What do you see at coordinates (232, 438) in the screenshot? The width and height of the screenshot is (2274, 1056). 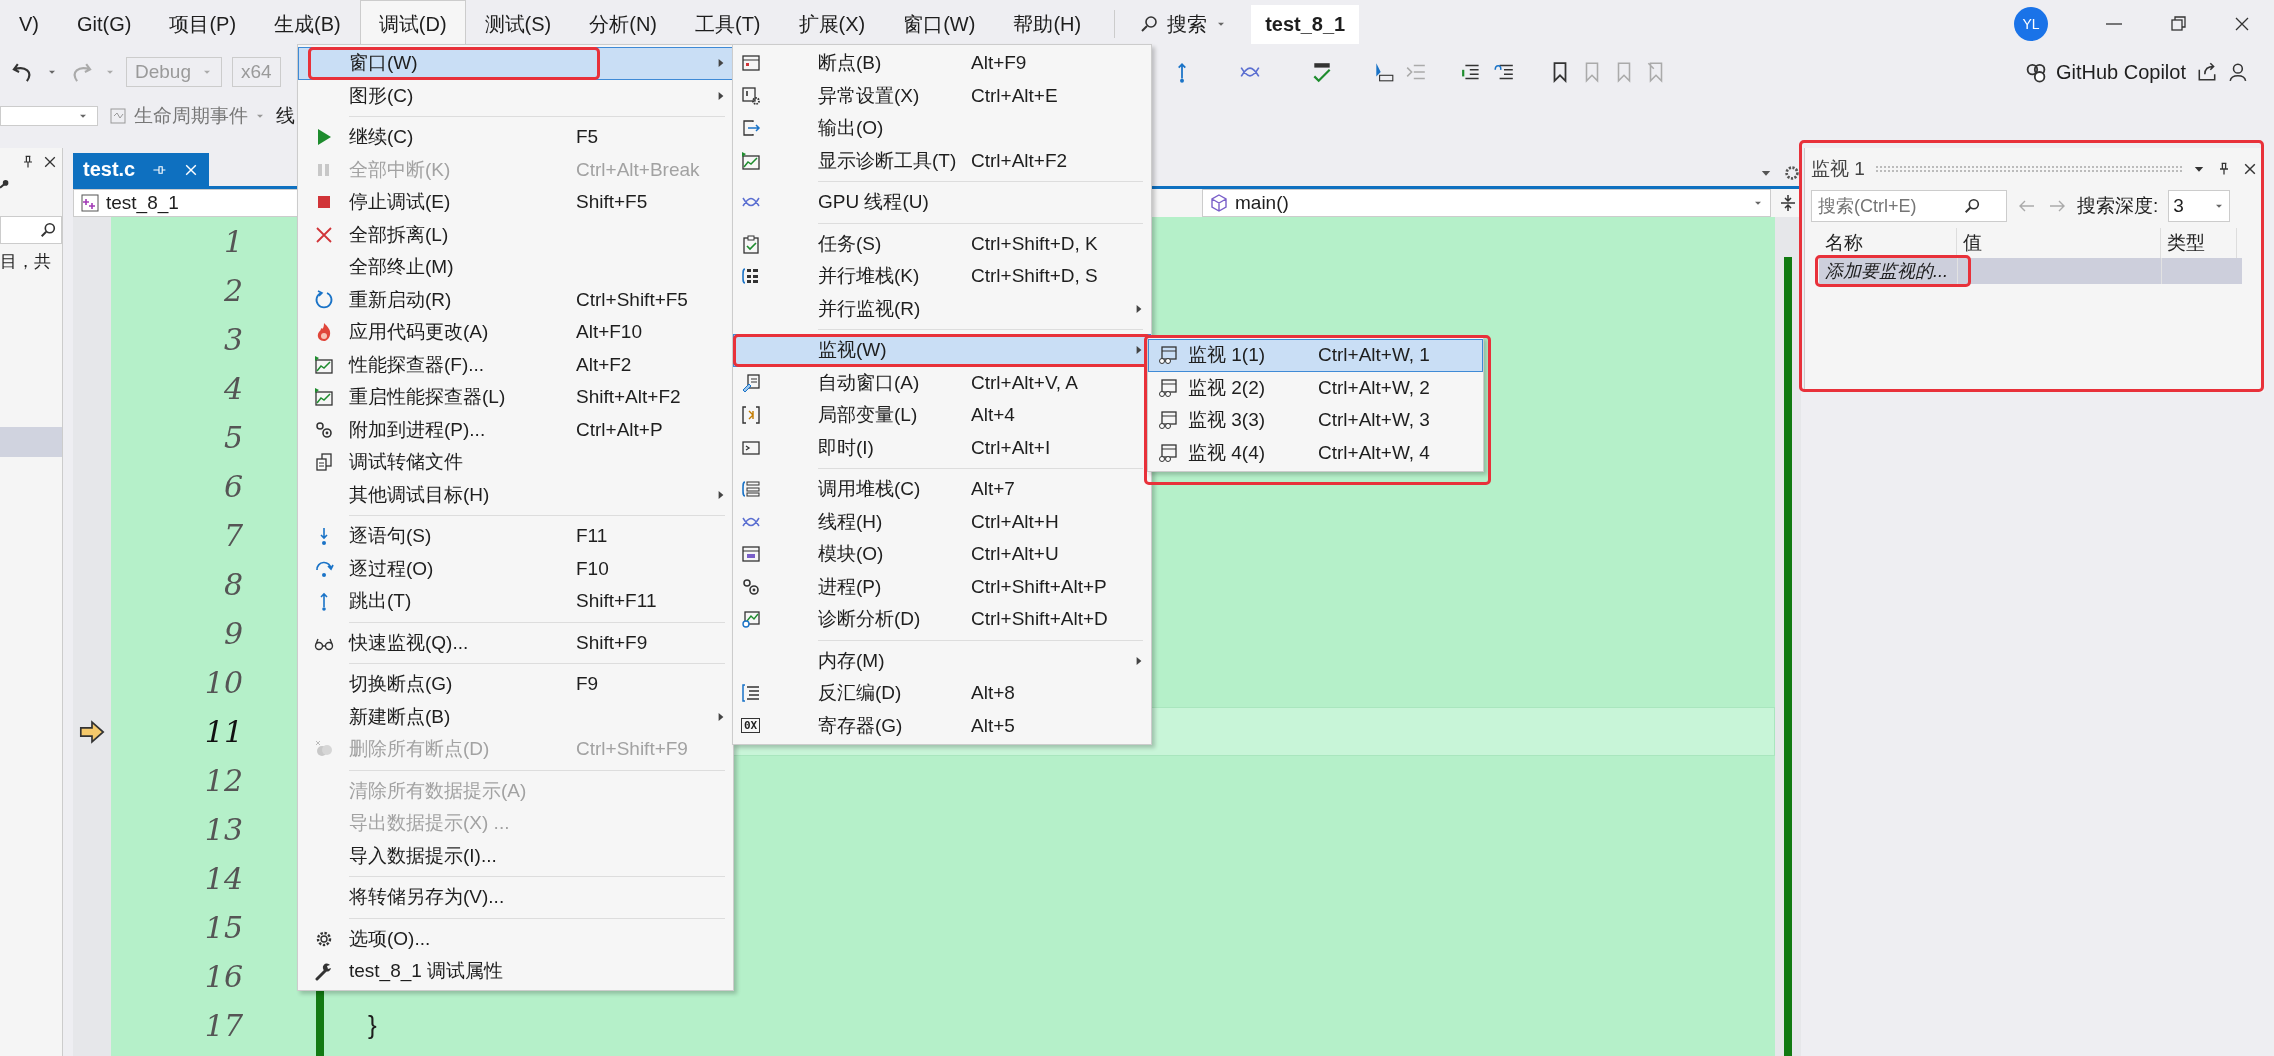 I see `line-number: 5` at bounding box center [232, 438].